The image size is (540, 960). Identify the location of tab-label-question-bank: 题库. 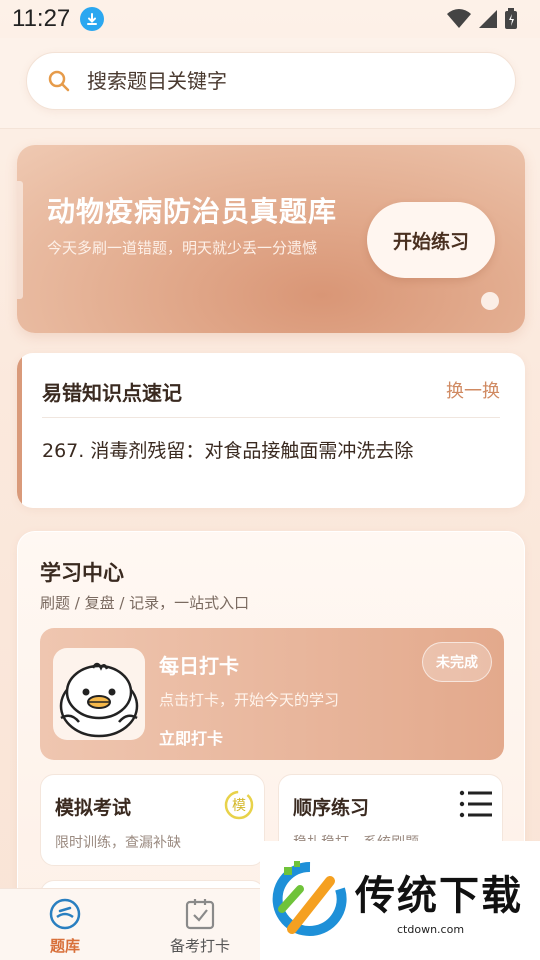
(64, 946).